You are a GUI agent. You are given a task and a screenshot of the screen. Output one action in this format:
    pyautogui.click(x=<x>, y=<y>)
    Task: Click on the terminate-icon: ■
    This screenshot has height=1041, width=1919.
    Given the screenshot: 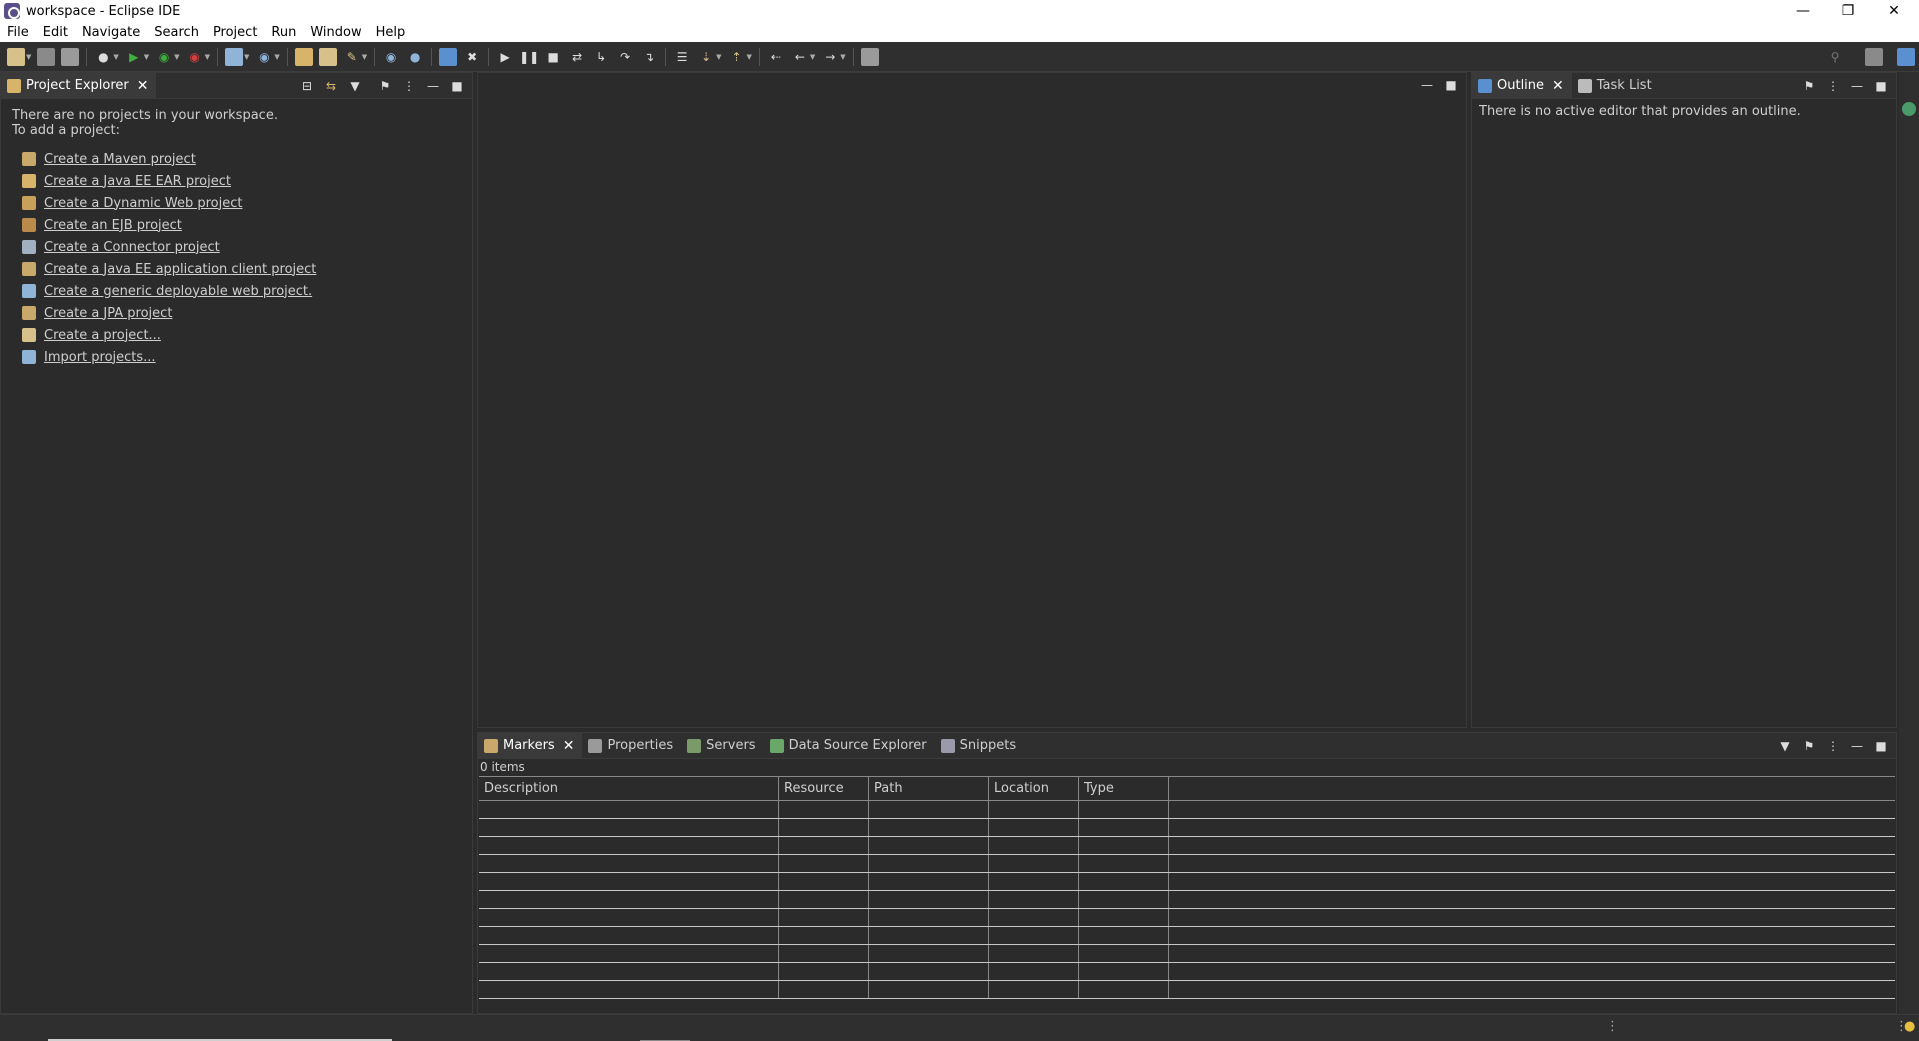 What is the action you would take?
    pyautogui.click(x=553, y=57)
    